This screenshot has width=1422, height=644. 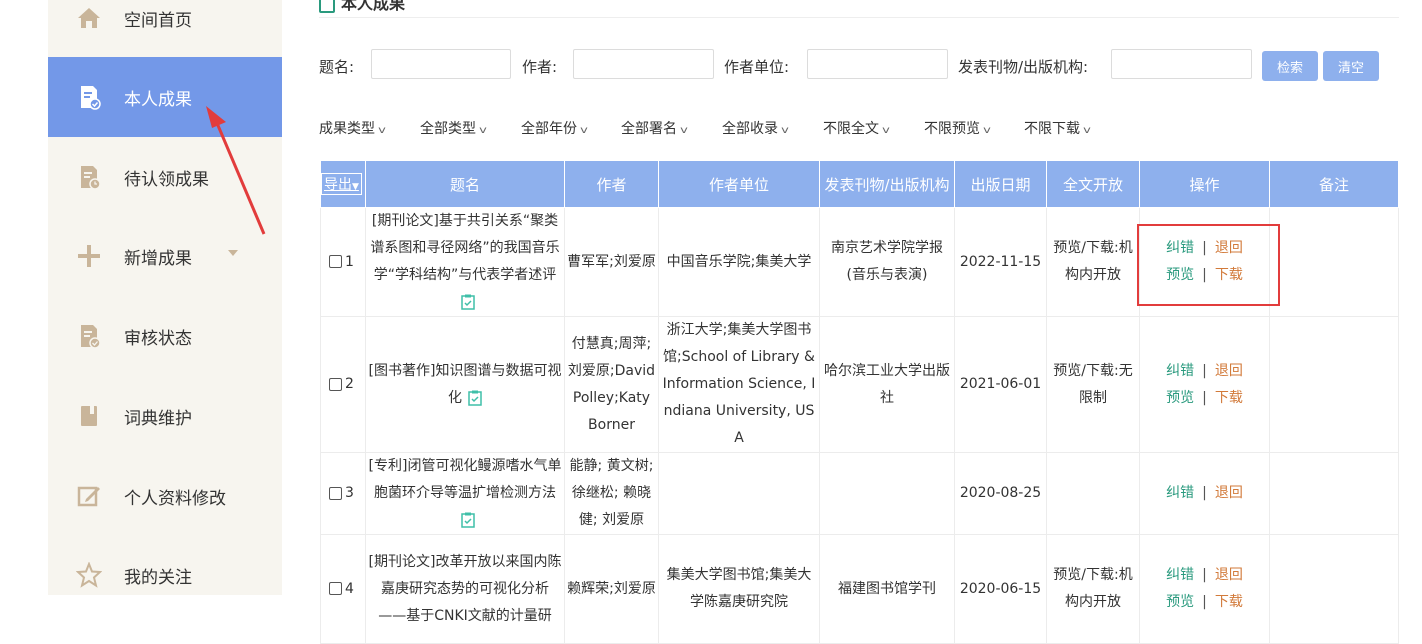 I want to click on column-header: 出版日期, so click(x=1000, y=184).